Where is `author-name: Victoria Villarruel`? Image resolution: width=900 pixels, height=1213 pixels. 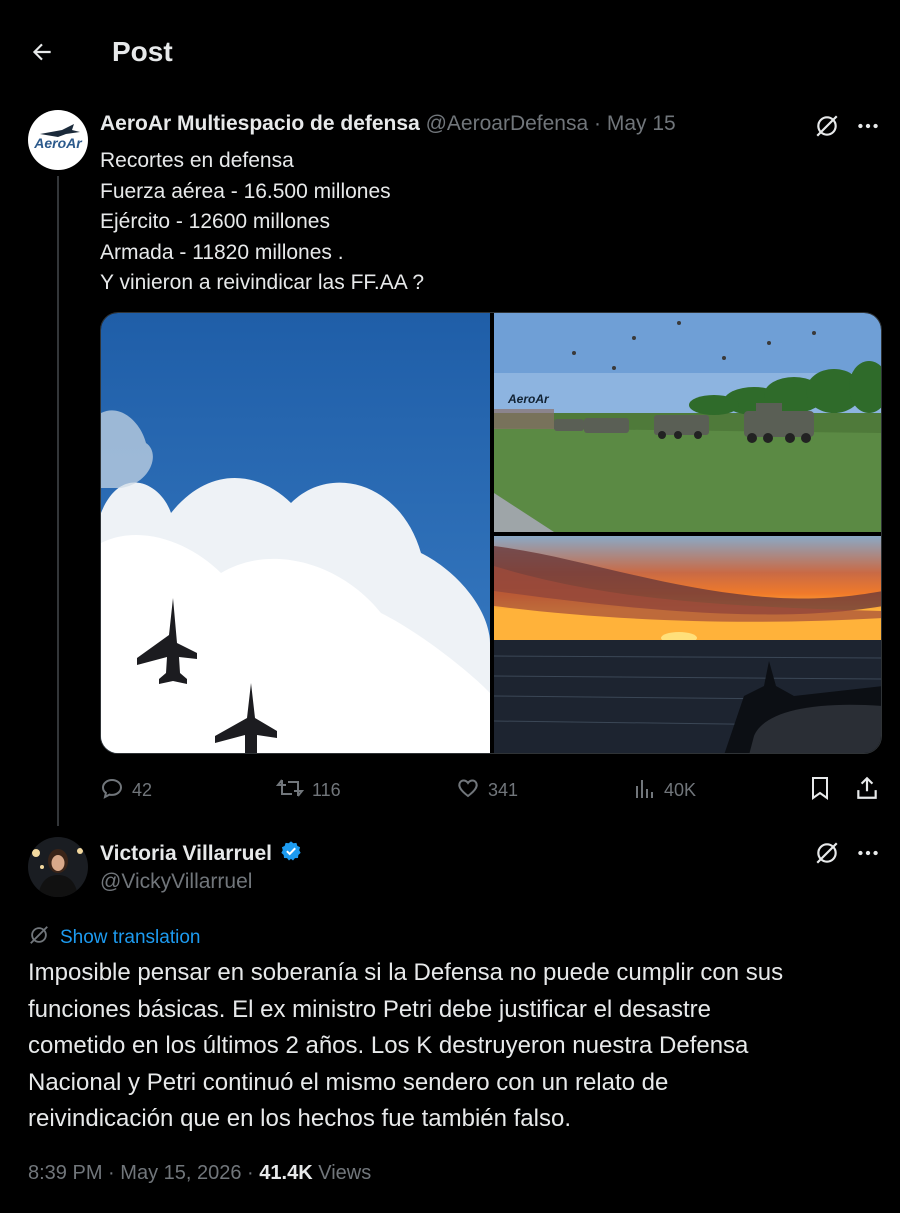
author-name: Victoria Villarruel is located at coordinates (186, 854).